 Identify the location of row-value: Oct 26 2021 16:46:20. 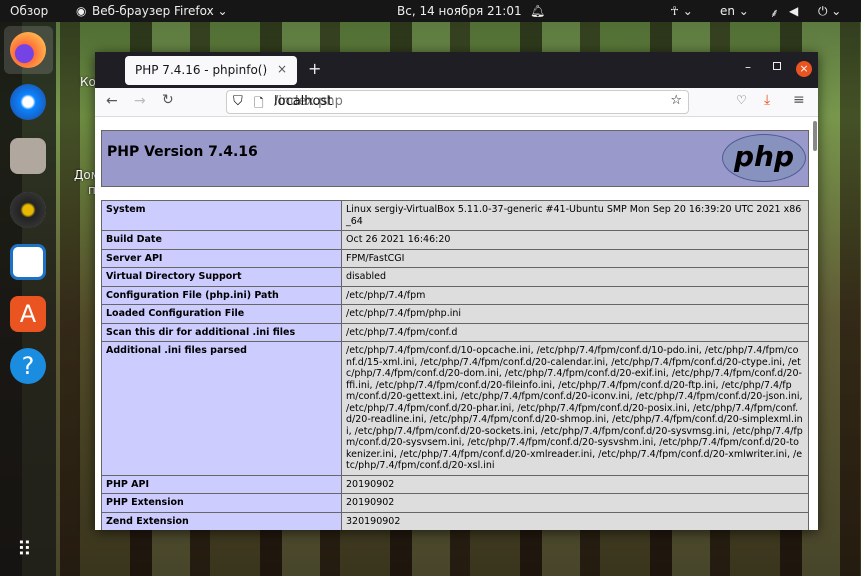
(575, 240).